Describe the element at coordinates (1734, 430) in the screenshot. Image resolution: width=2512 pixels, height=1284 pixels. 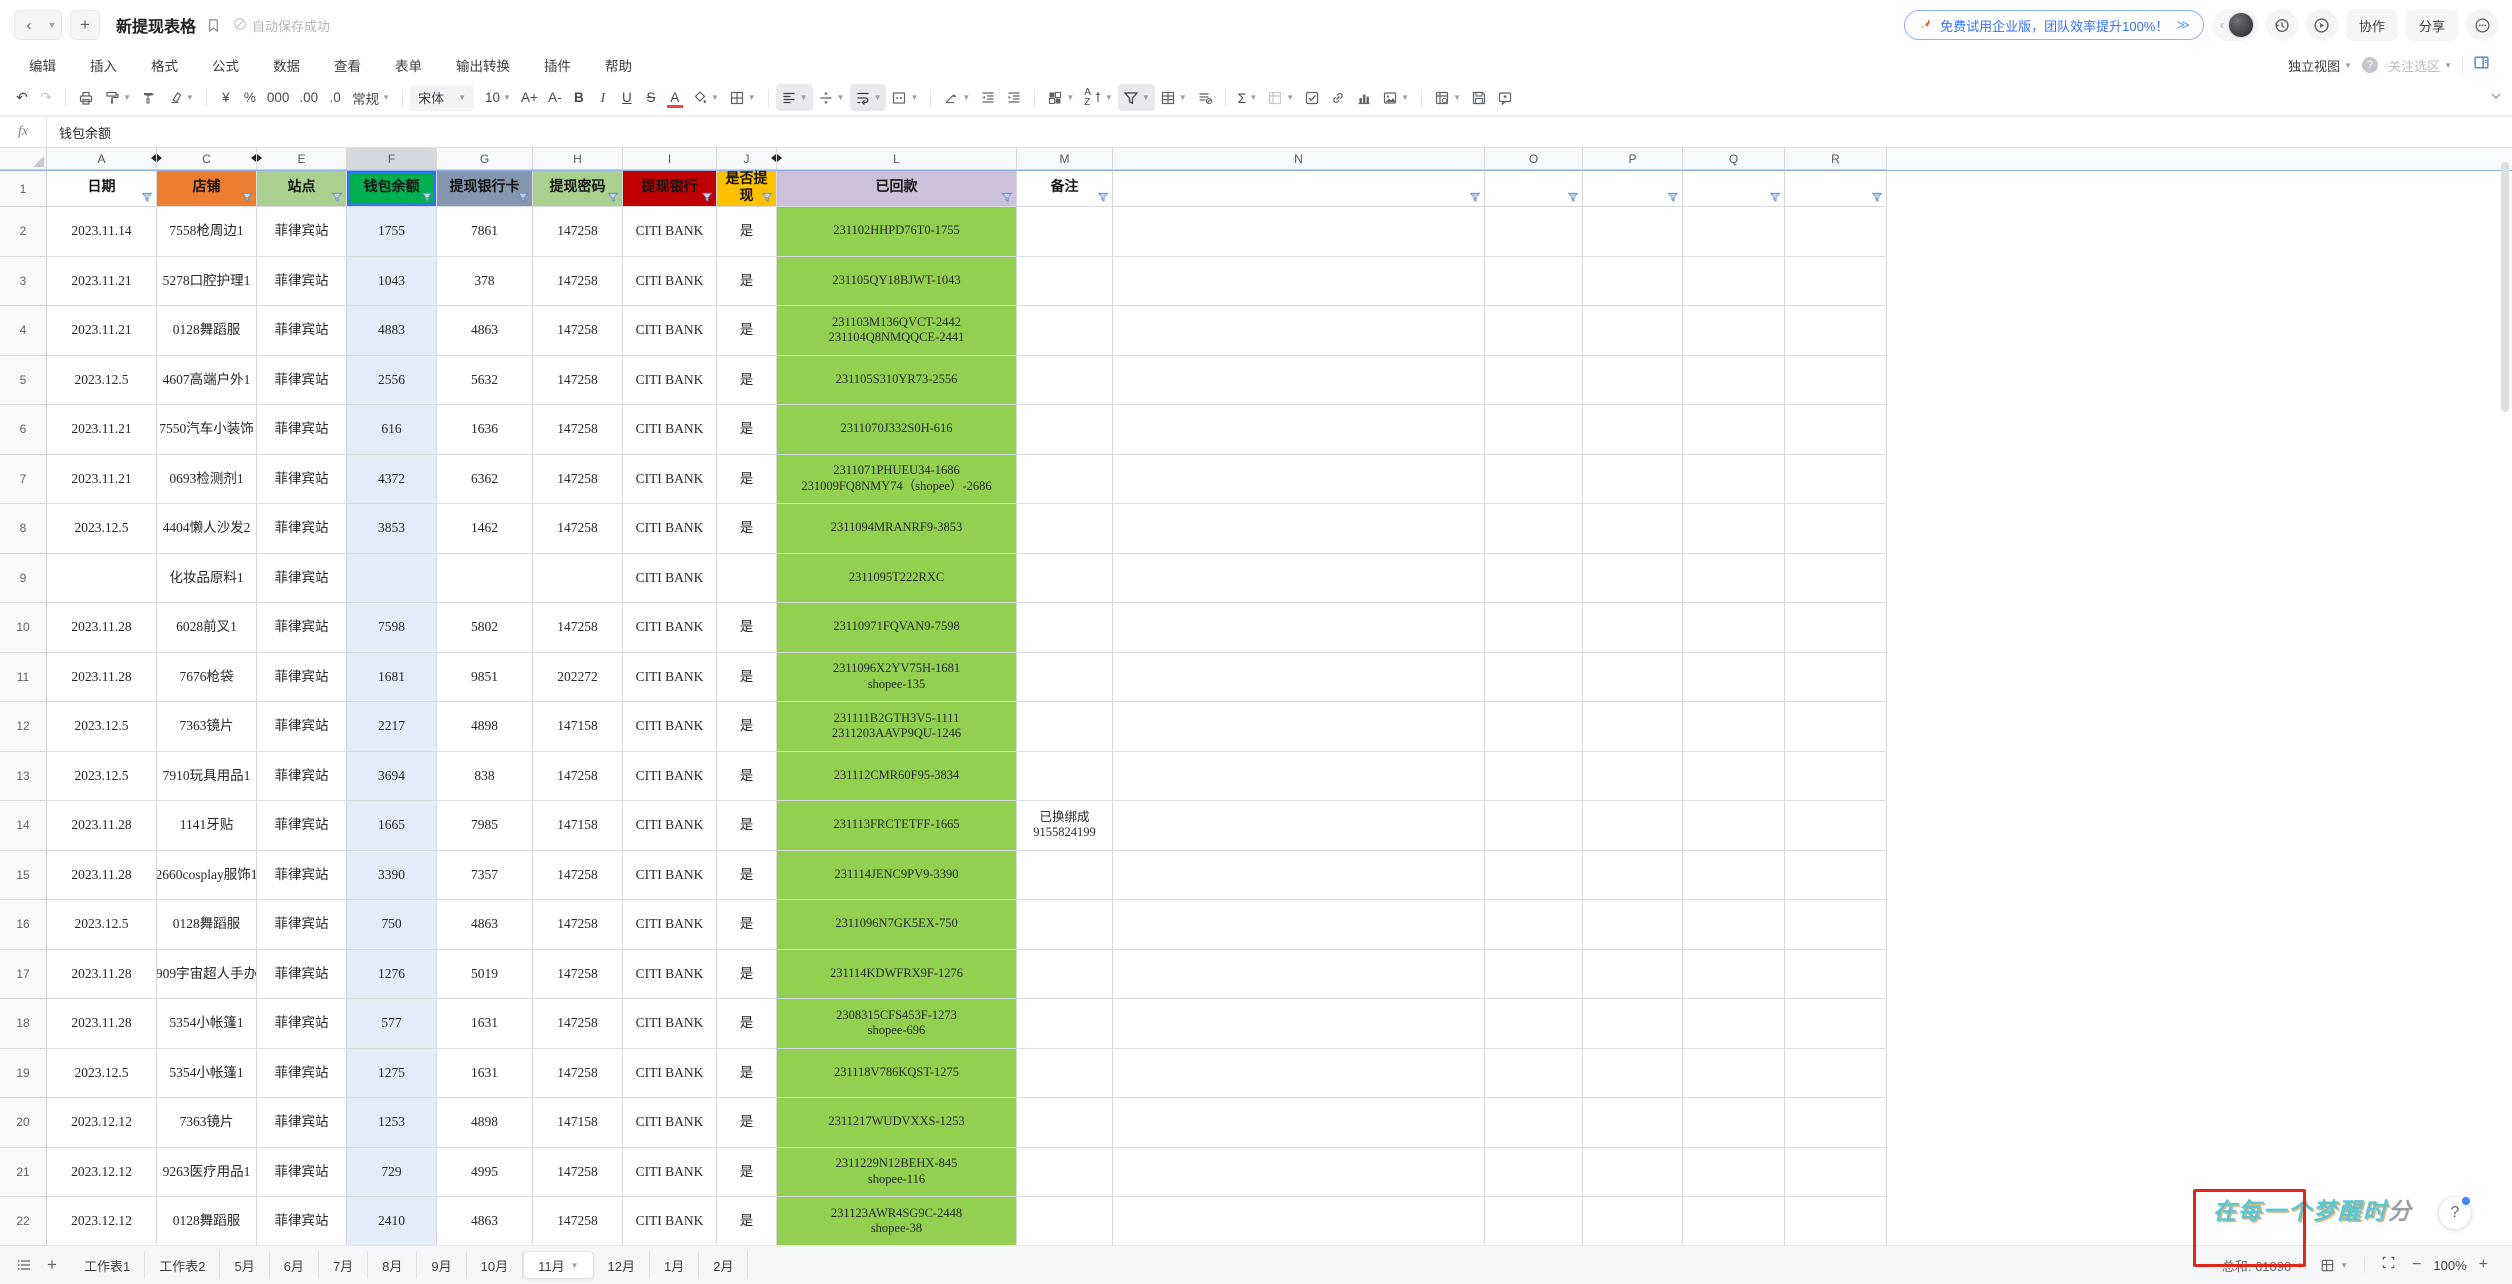
I see `cell-Q6` at that location.